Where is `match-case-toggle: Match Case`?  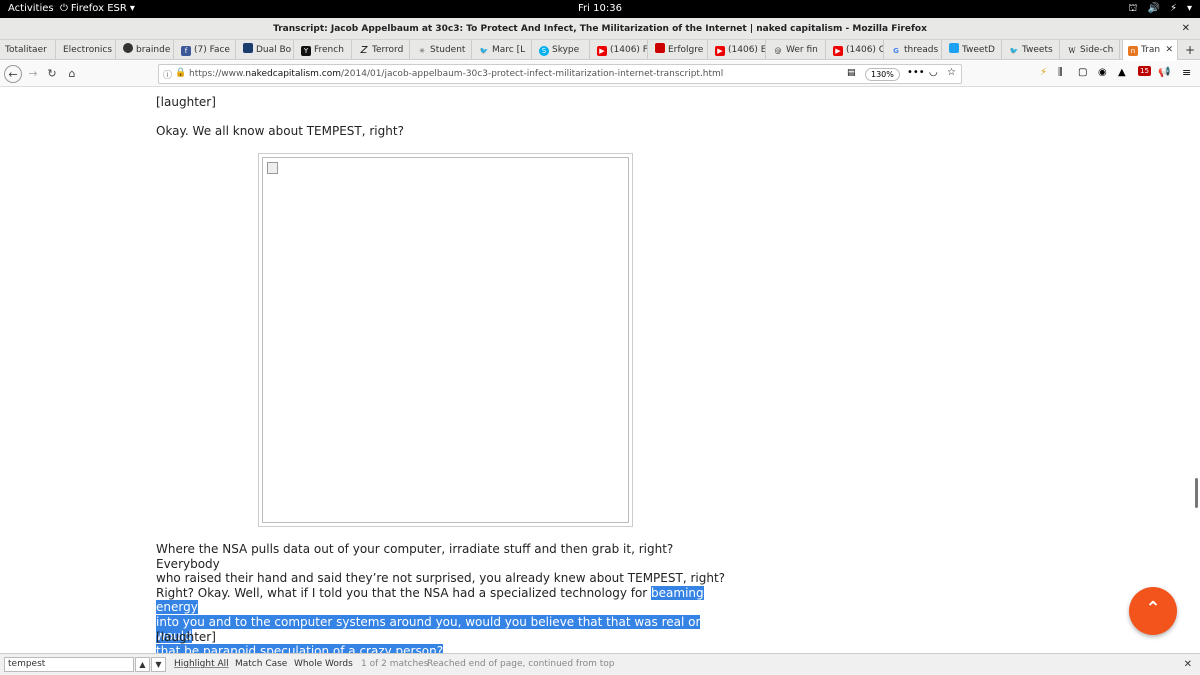 match-case-toggle: Match Case is located at coordinates (261, 664).